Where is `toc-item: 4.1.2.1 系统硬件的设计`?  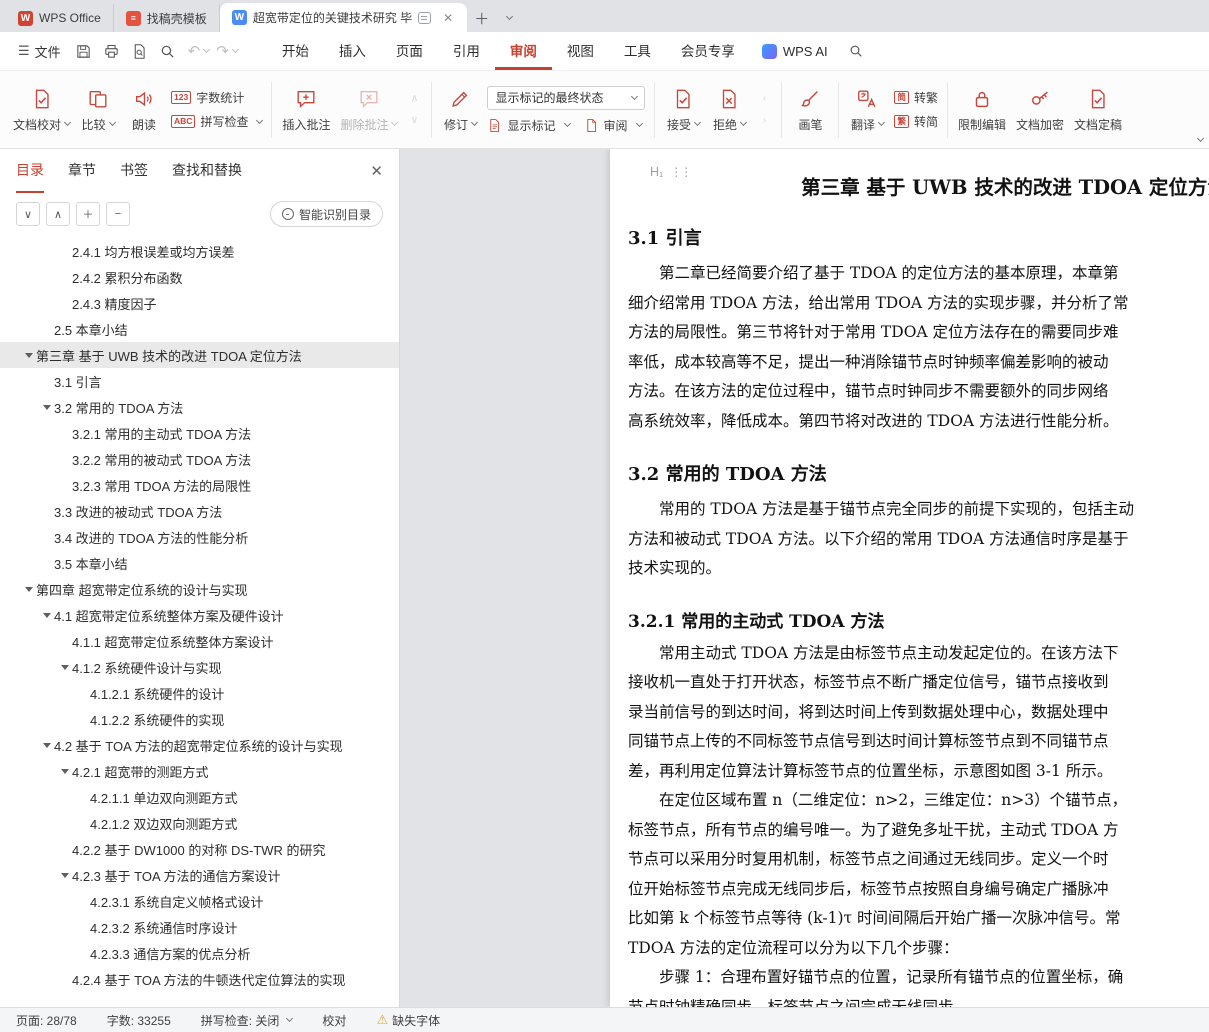 toc-item: 4.1.2.1 系统硬件的设计 is located at coordinates (199, 693).